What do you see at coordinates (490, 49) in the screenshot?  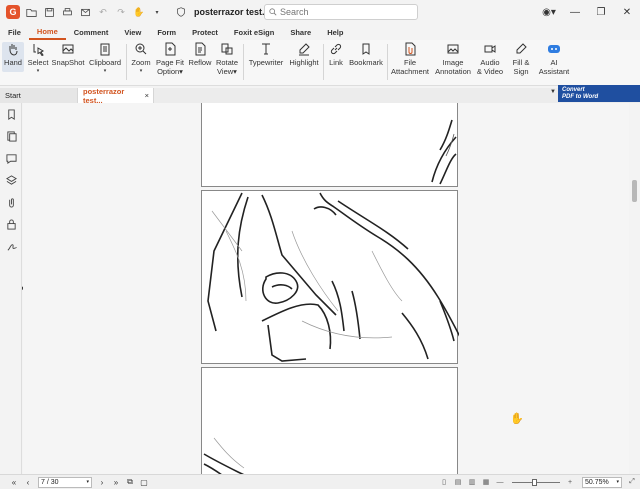 I see `audio-video-icon` at bounding box center [490, 49].